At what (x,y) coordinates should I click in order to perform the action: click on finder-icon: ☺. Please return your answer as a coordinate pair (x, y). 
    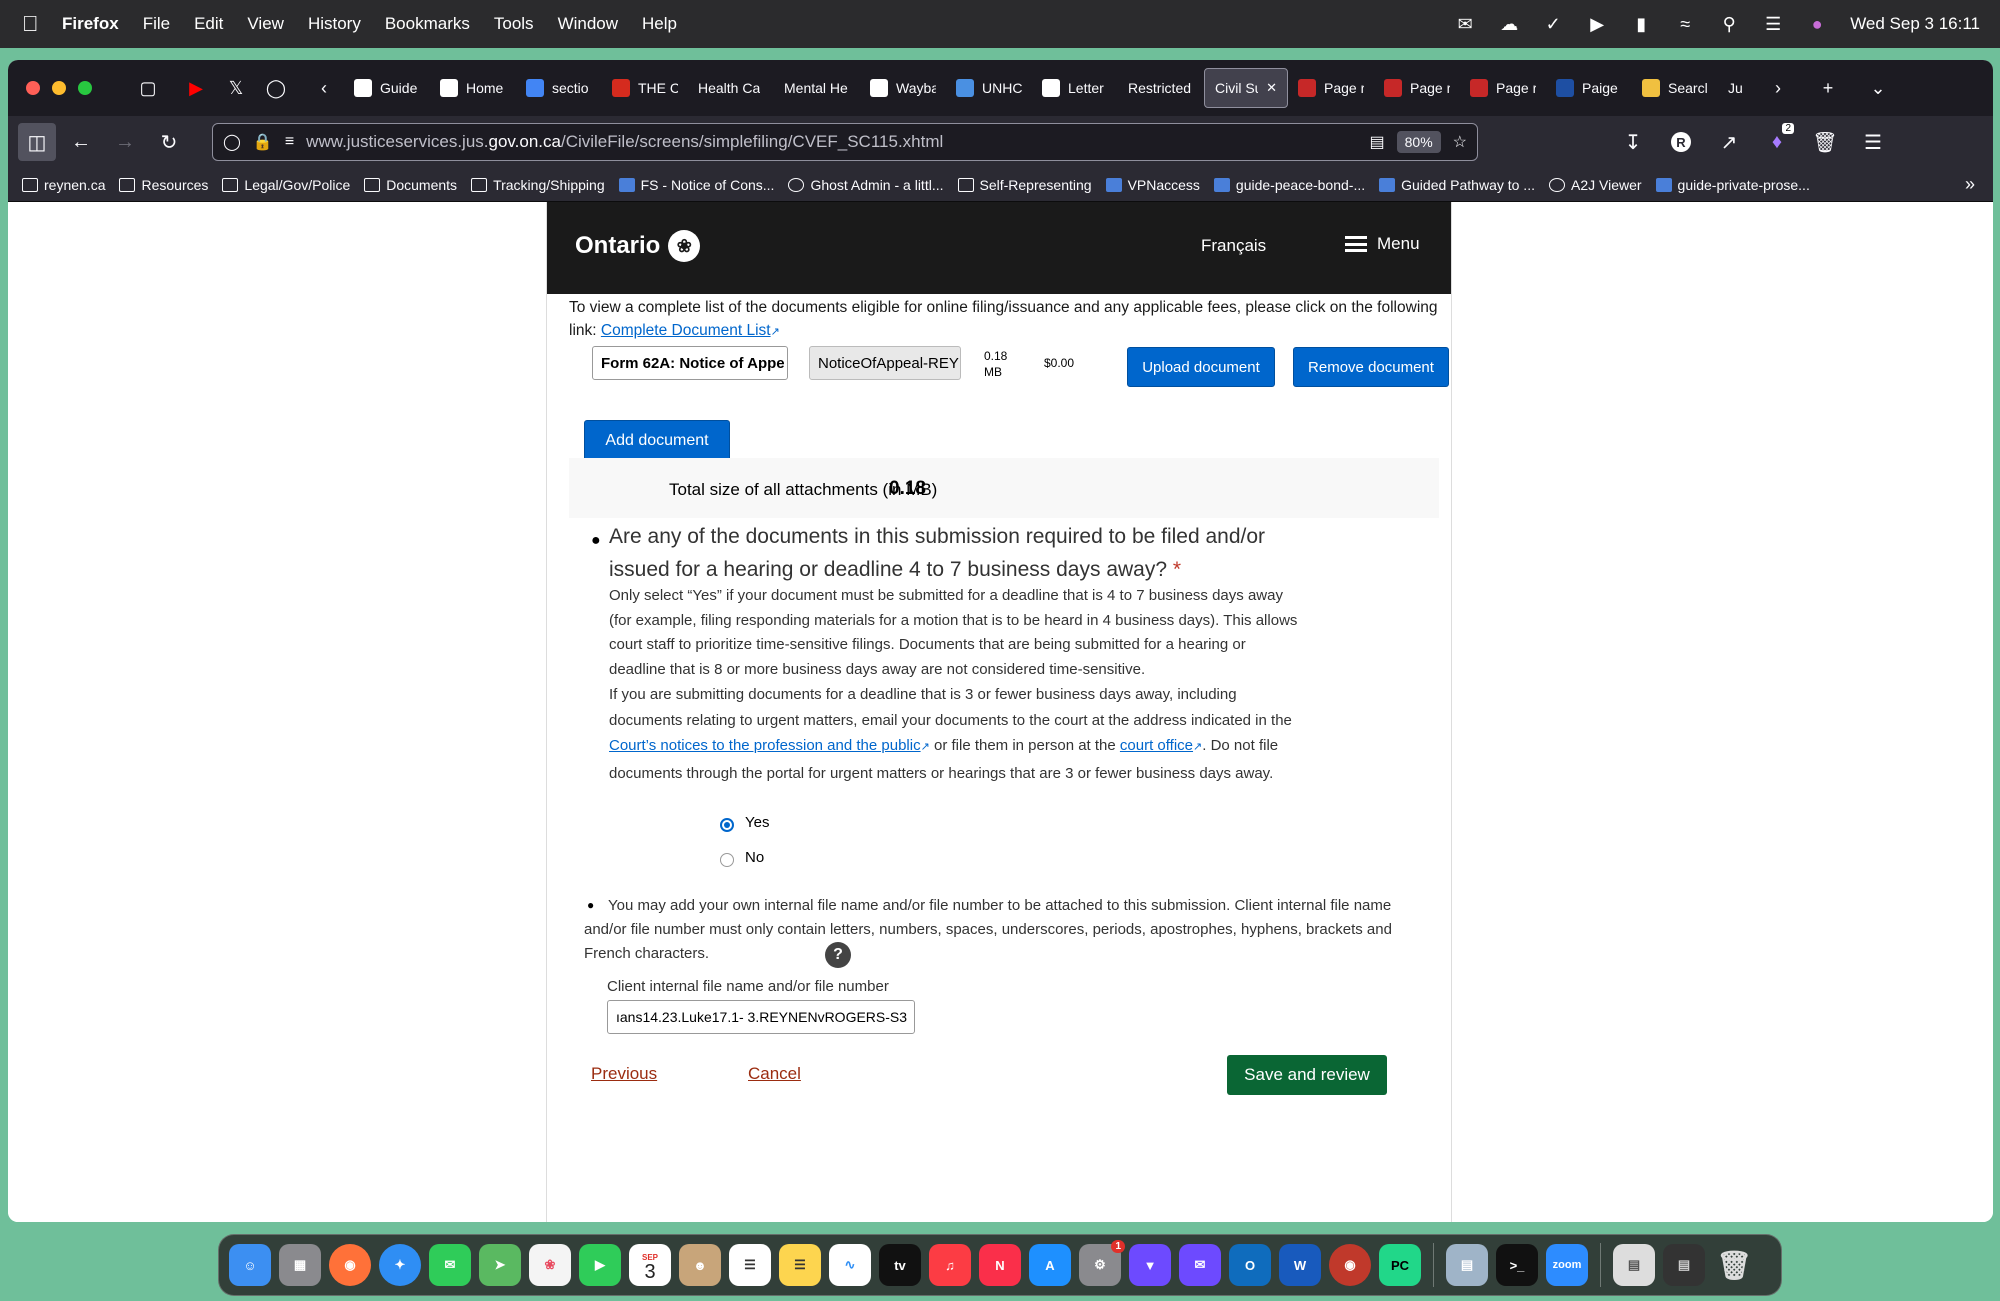
    Looking at the image, I should click on (250, 1265).